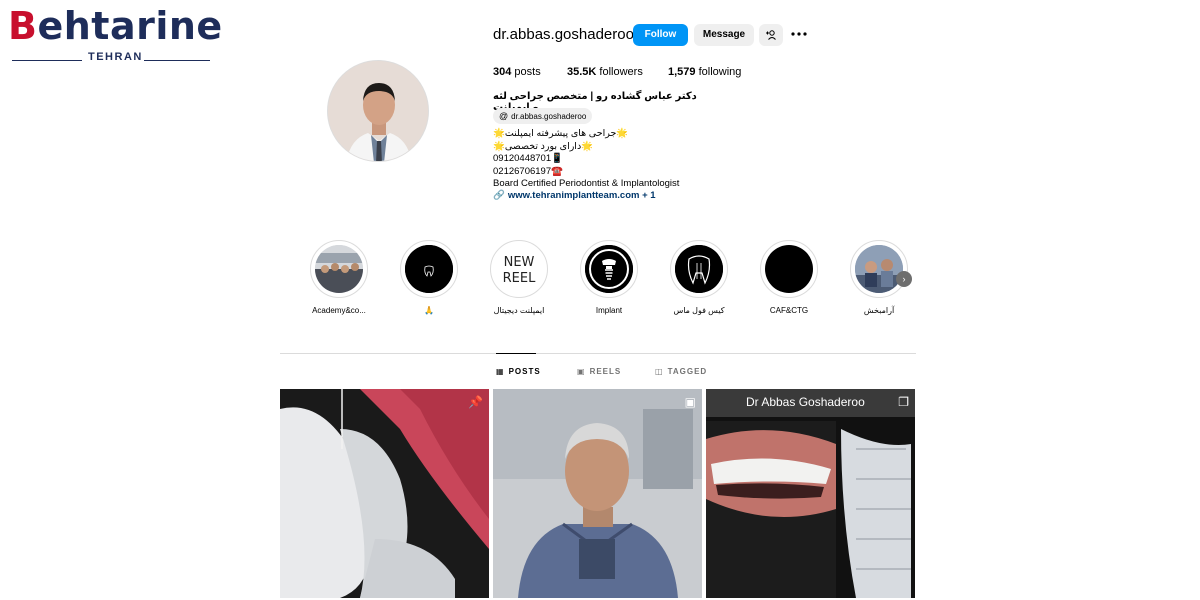  I want to click on tagged-icon: ◫, so click(659, 371).